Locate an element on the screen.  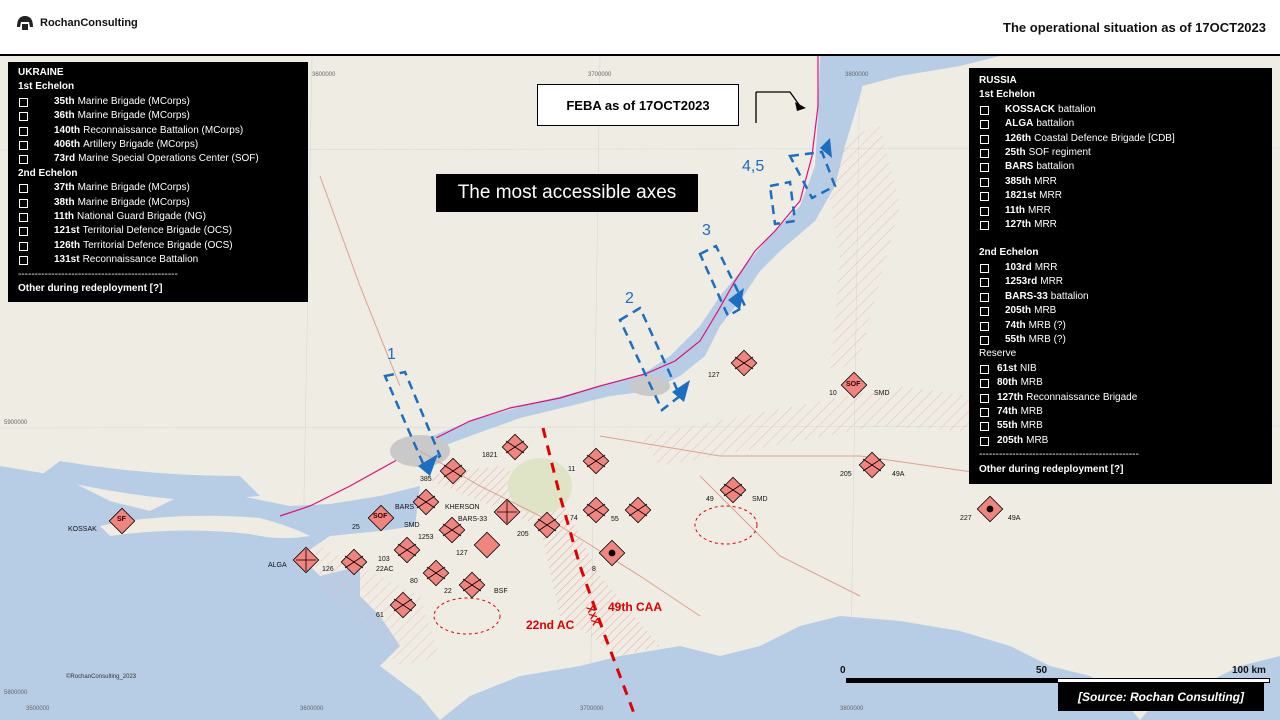
rus-e2-row: BARS-33 battalion is located at coordinates (1120, 297).